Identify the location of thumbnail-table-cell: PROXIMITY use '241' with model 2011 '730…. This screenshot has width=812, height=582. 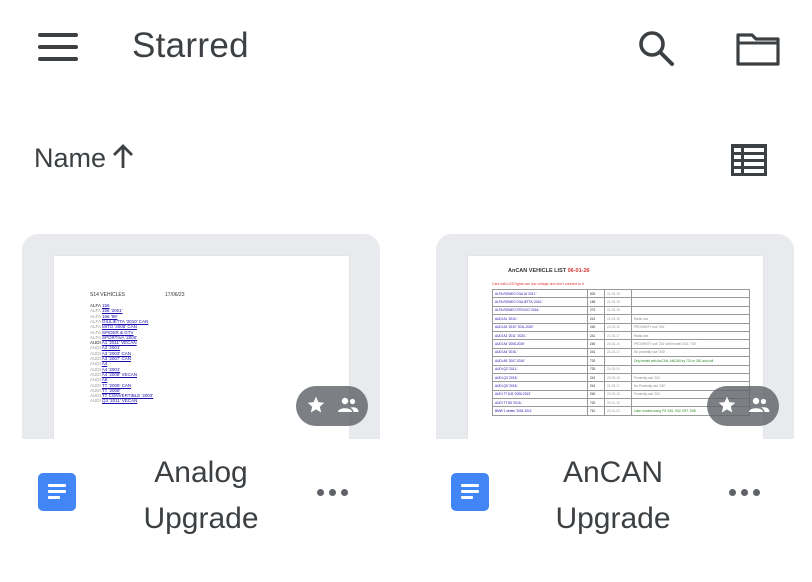
(690, 344).